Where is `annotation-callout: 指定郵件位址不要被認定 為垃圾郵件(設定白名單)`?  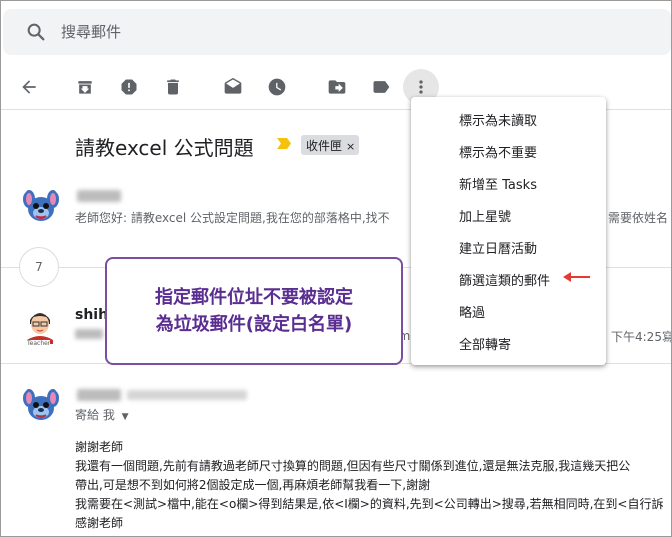 annotation-callout: 指定郵件位址不要被認定 為垃圾郵件(設定白名單) is located at coordinates (254, 311).